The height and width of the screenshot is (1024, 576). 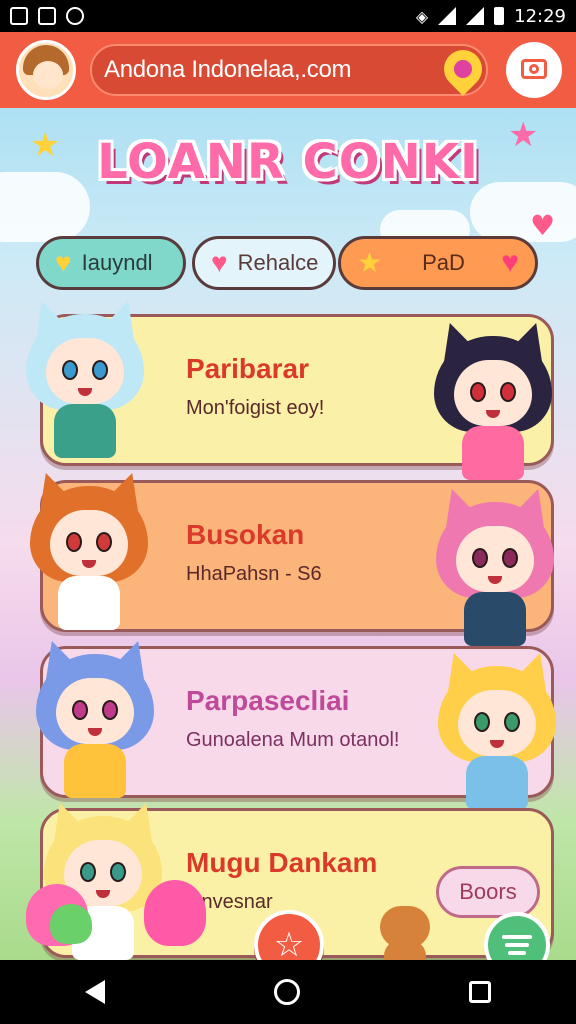 I want to click on status-bar: ◈ 12:29, so click(x=288, y=16).